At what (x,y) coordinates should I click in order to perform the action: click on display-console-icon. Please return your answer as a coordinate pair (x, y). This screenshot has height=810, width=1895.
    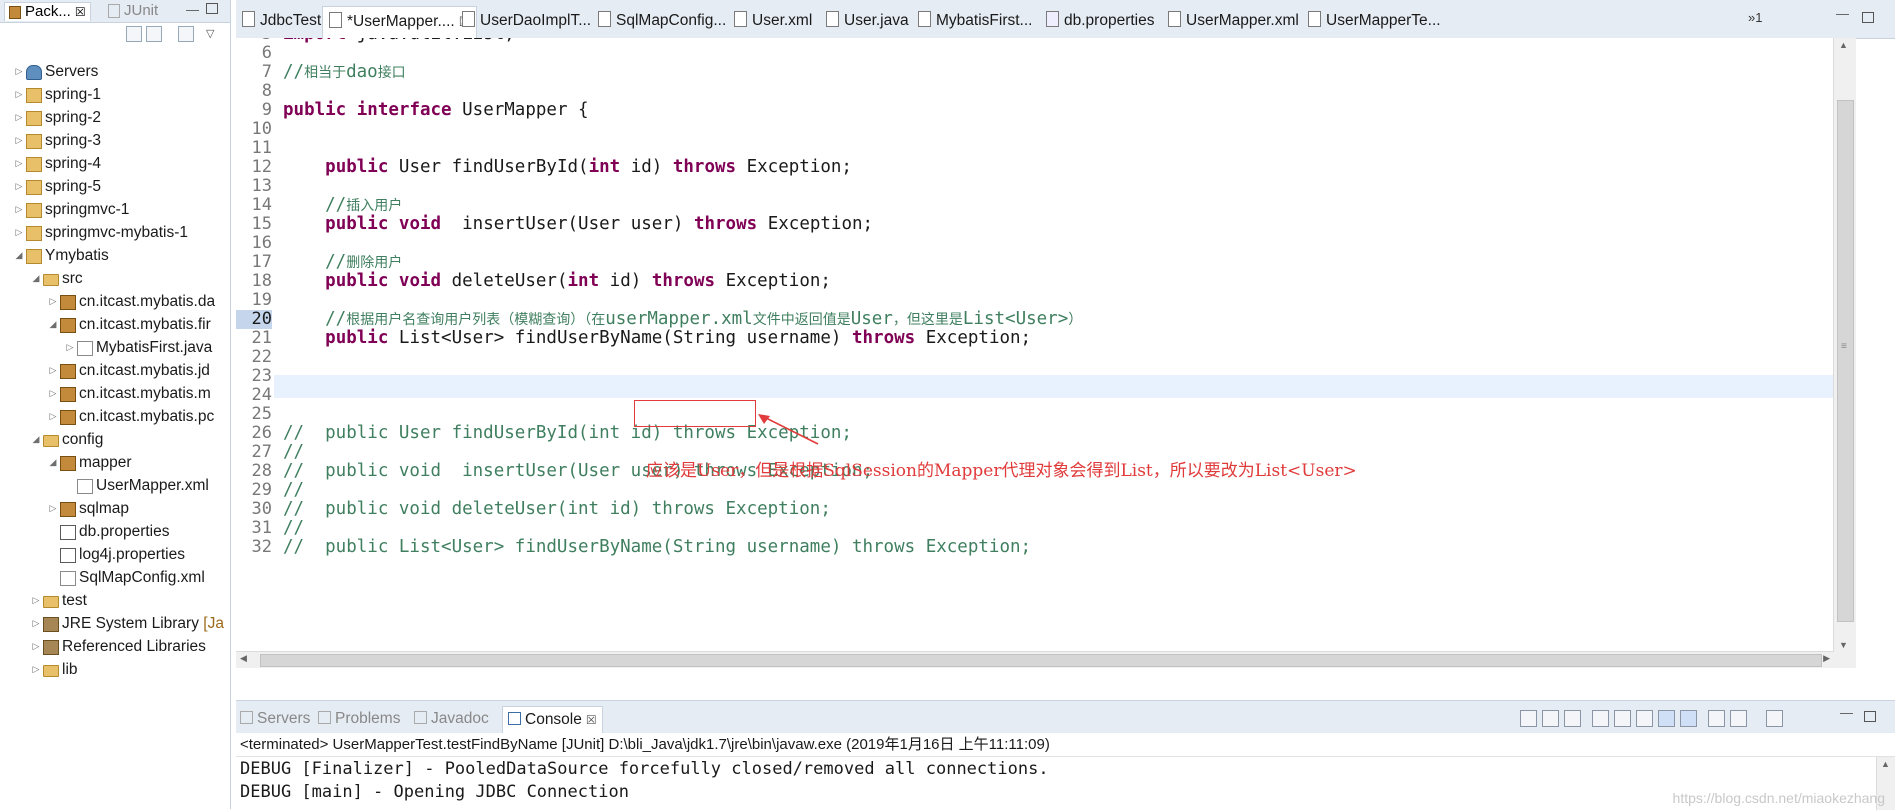
    Looking at the image, I should click on (1738, 718).